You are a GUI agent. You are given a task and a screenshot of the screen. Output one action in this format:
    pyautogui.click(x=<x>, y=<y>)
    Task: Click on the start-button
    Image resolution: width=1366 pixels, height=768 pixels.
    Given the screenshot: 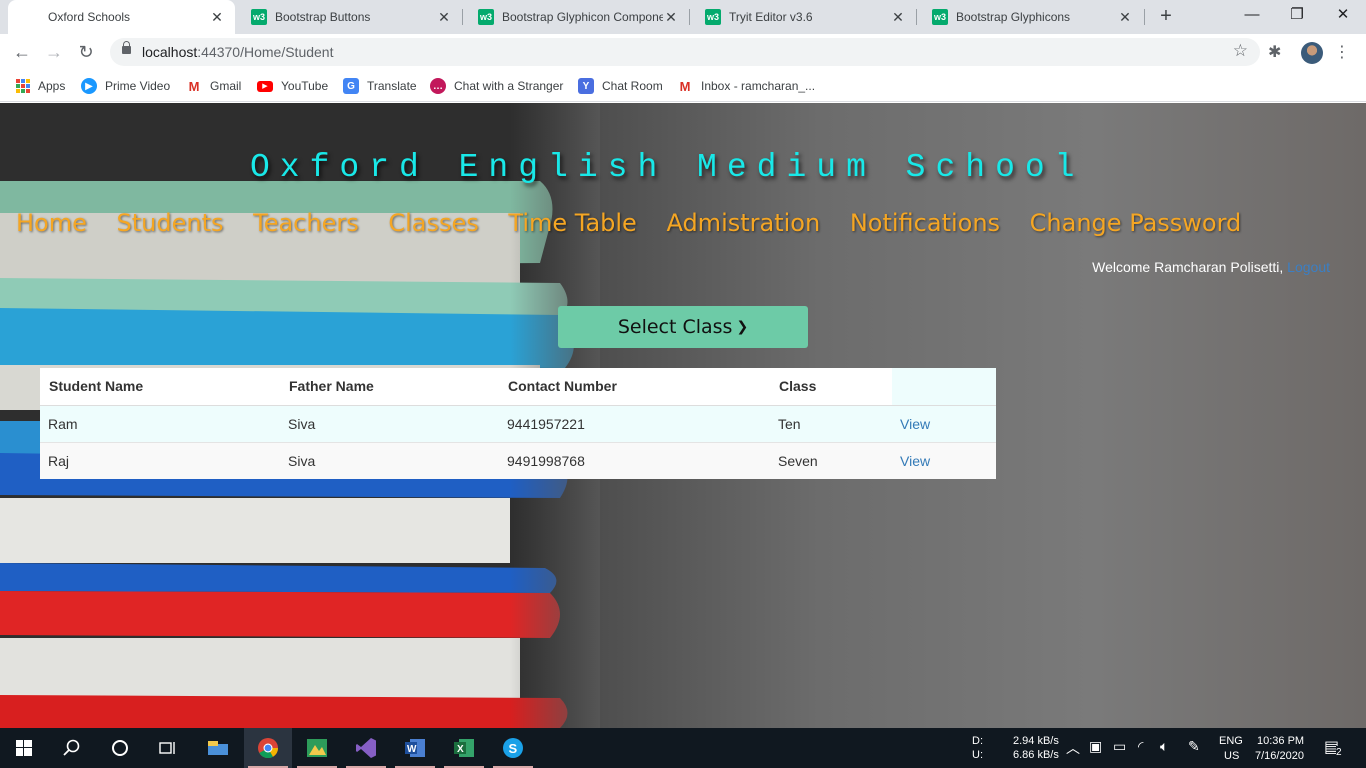 What is the action you would take?
    pyautogui.click(x=24, y=748)
    